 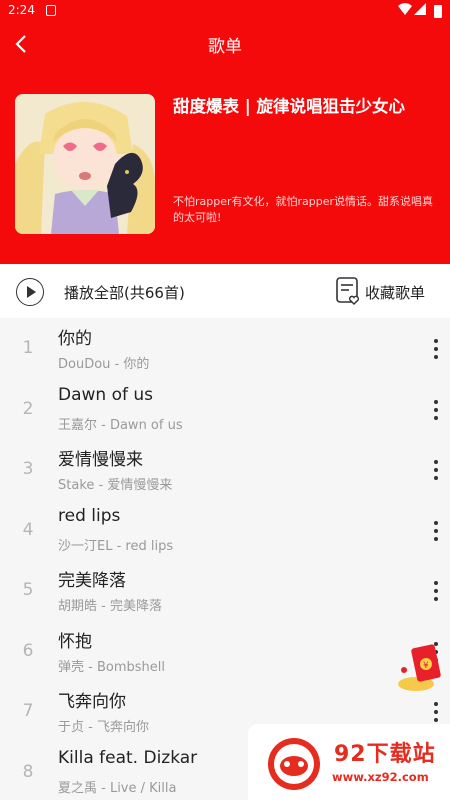 What do you see at coordinates (92, 581) in the screenshot?
I see `song-title: 完美降落` at bounding box center [92, 581].